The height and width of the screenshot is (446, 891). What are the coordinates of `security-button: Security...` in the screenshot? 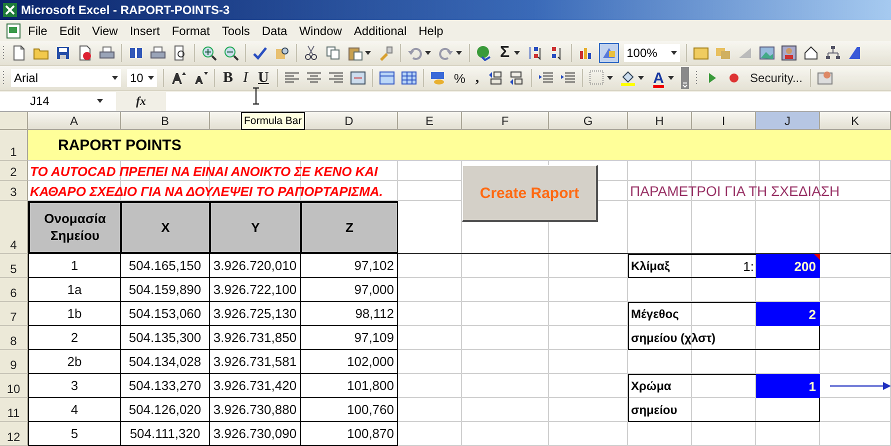 It's located at (776, 78).